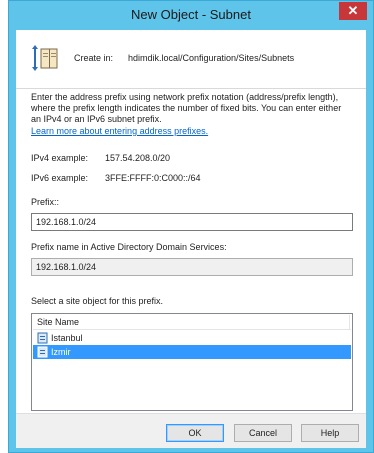  What do you see at coordinates (353, 11) in the screenshot?
I see `close-button: ✕` at bounding box center [353, 11].